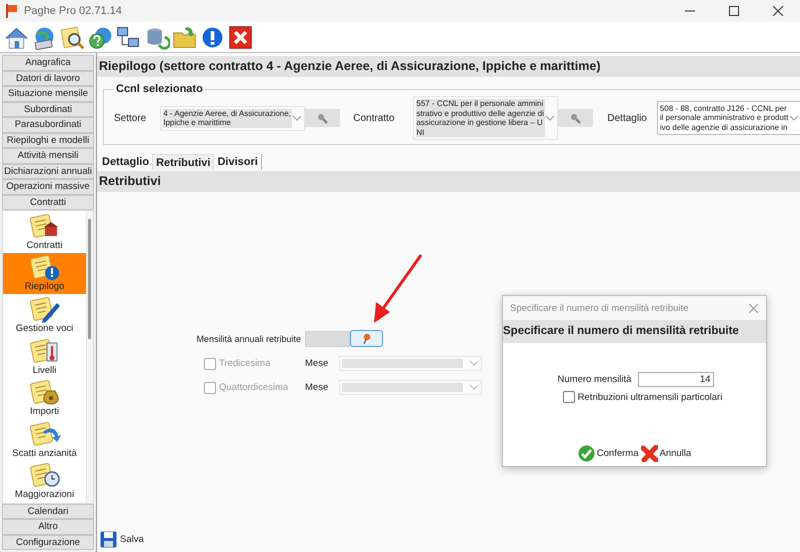  I want to click on sidebar-item: Gestione voci, so click(44, 315).